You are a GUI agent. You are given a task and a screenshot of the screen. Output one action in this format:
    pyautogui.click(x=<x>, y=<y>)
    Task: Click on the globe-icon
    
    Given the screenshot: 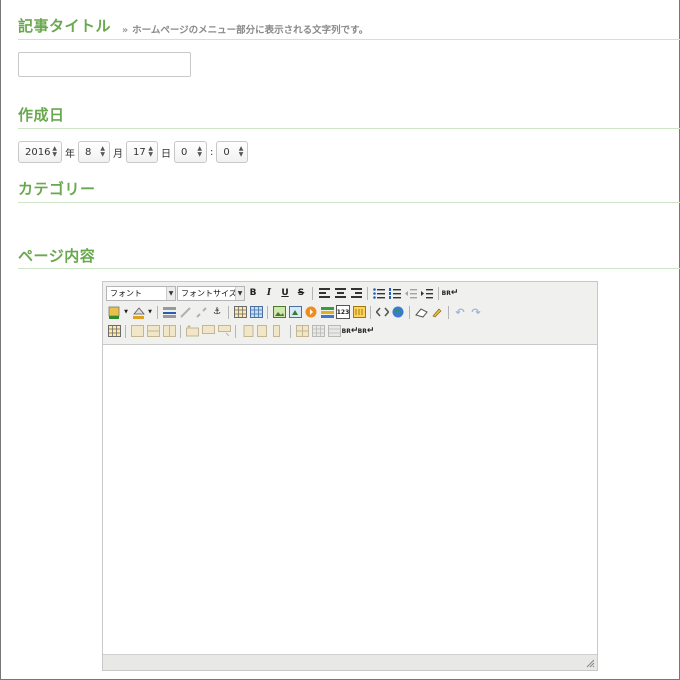 What is the action you would take?
    pyautogui.click(x=398, y=312)
    